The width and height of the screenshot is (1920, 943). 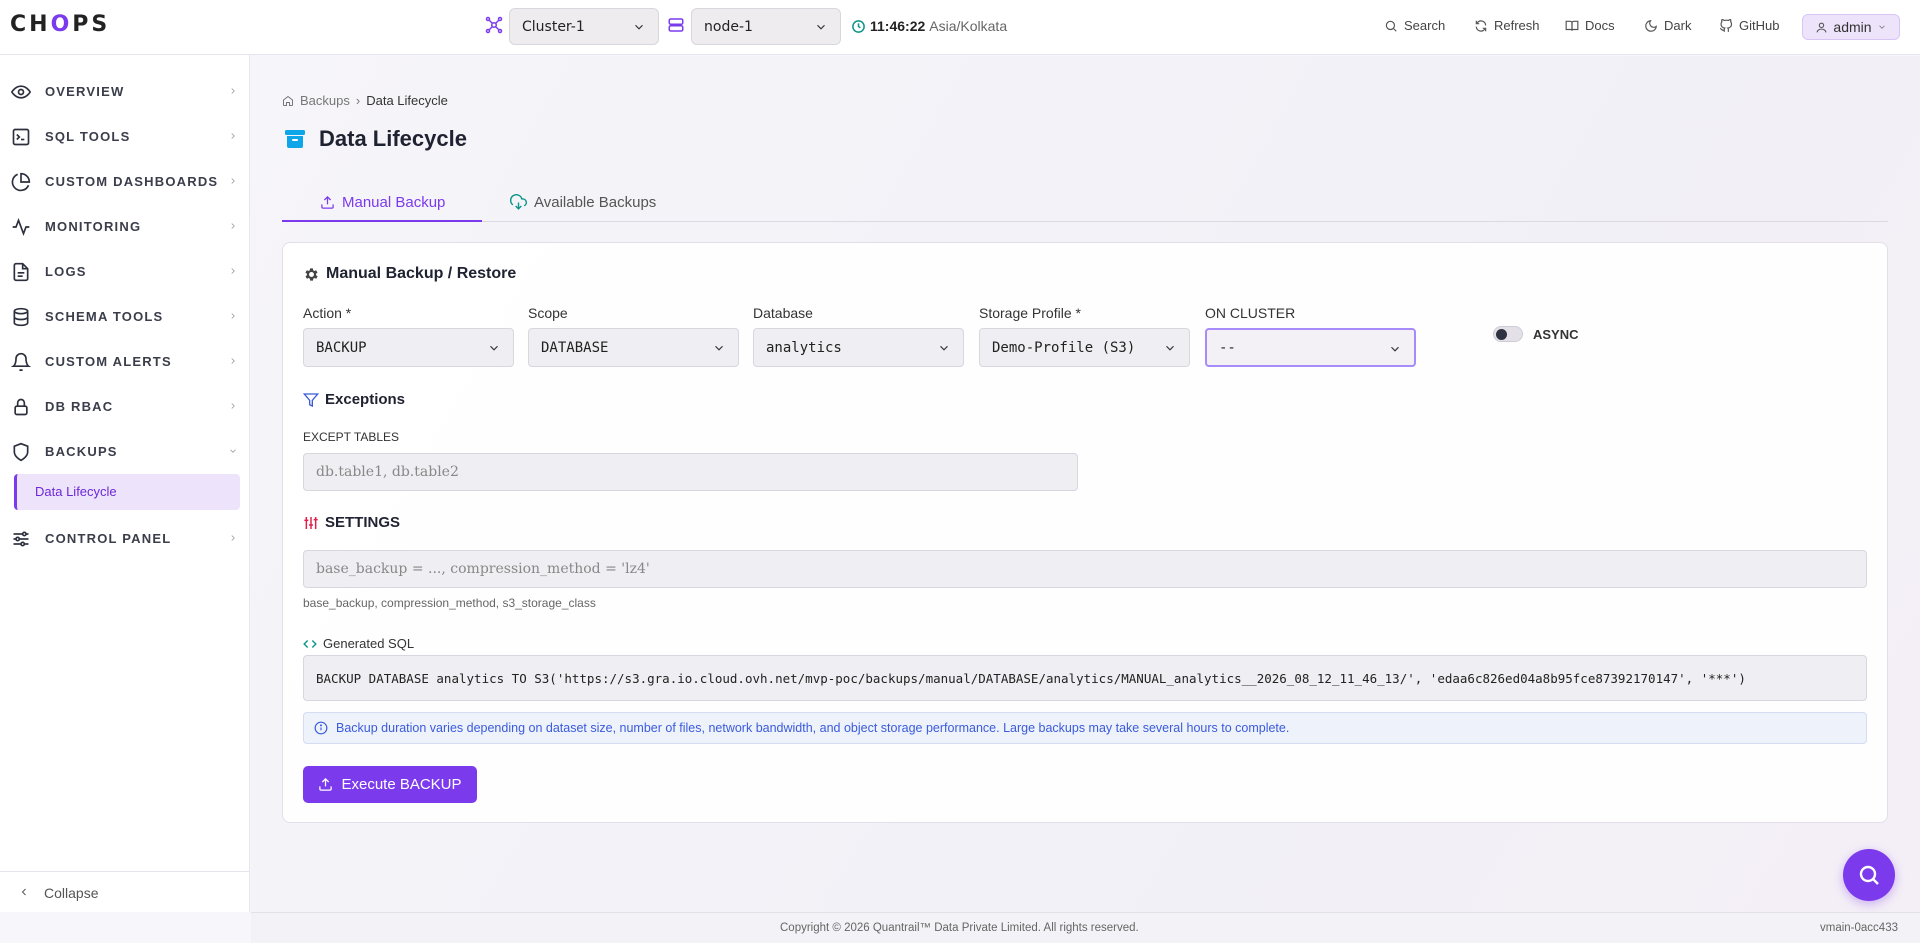 What do you see at coordinates (382, 202) in the screenshot?
I see `tab-manual-backup: Manual Backup` at bounding box center [382, 202].